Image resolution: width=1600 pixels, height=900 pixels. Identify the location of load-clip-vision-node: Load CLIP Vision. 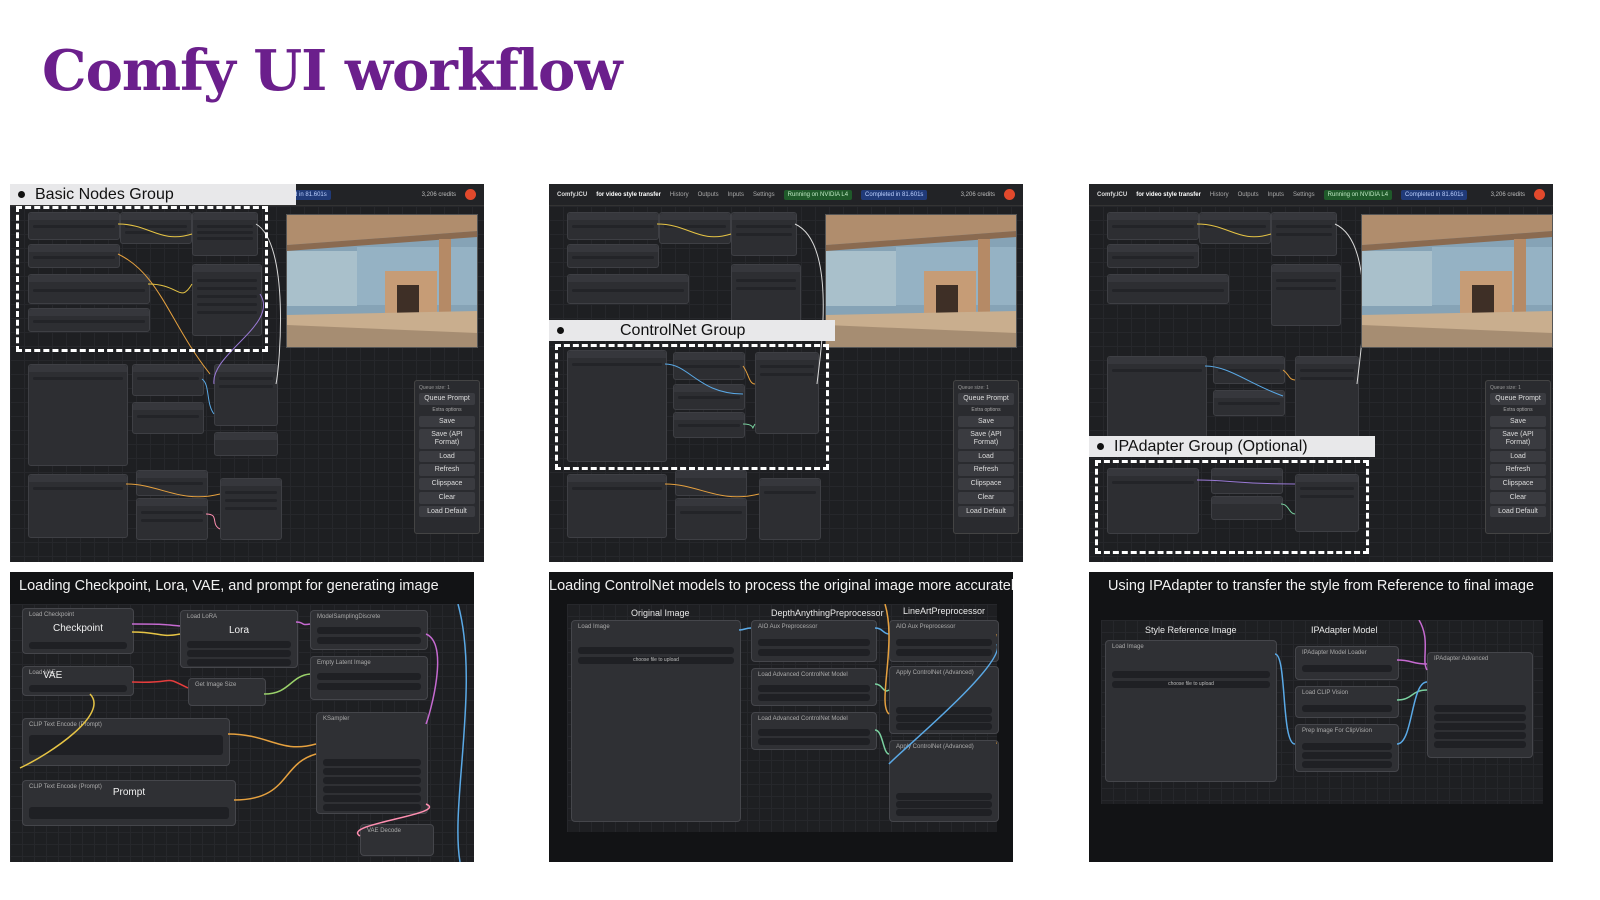
(1347, 702).